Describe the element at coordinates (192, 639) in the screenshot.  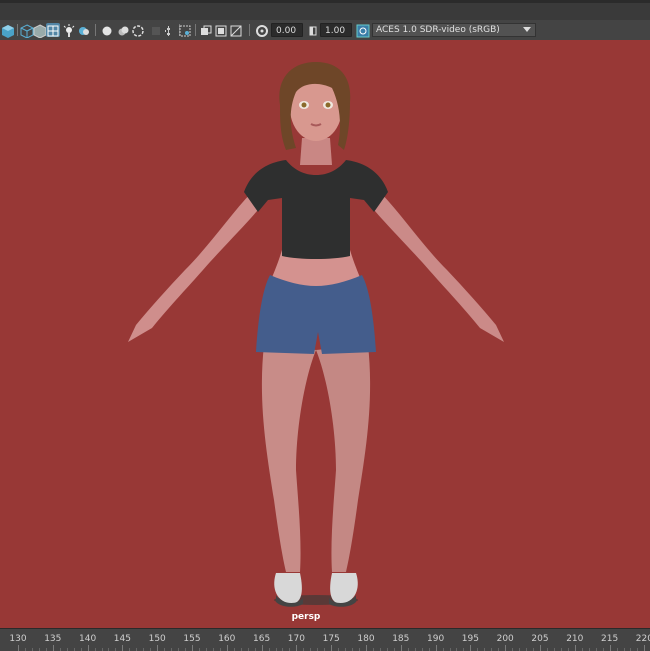
I see `time-slider-label: 155` at that location.